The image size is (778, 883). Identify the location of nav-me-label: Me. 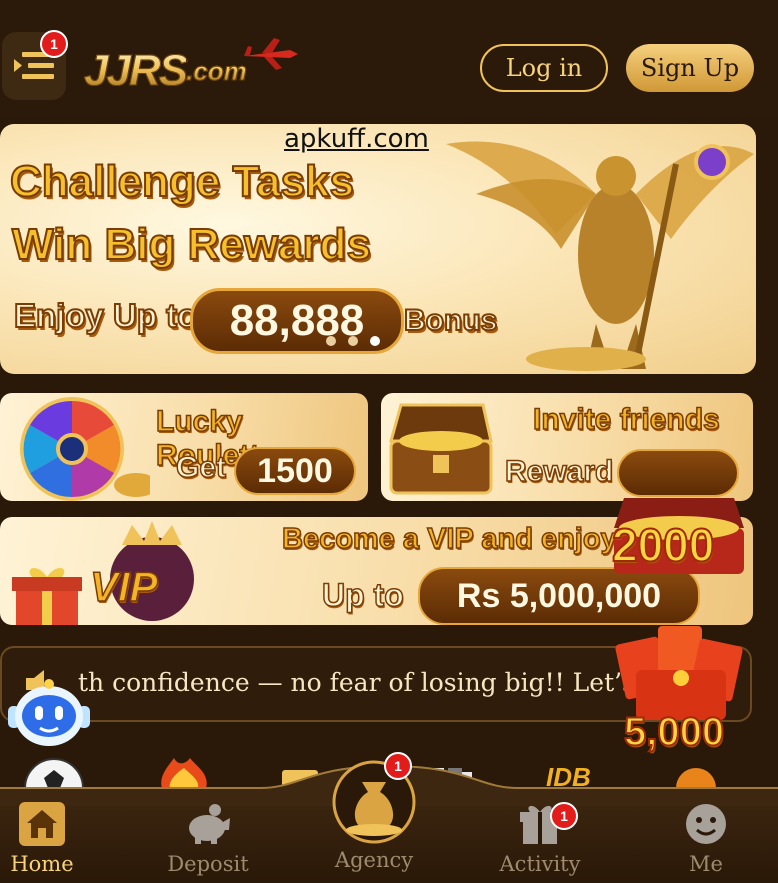
(706, 864).